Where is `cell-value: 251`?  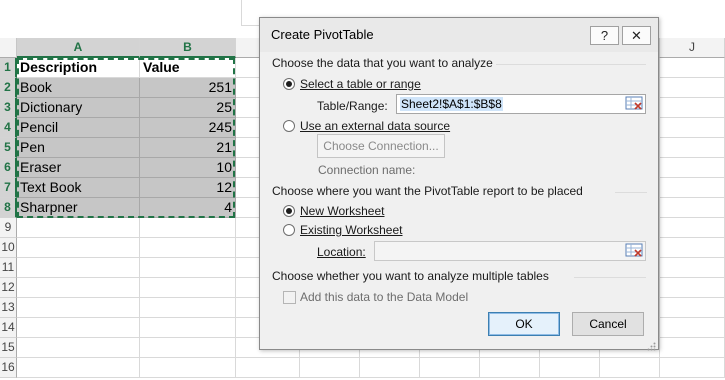
cell-value: 251 is located at coordinates (188, 88).